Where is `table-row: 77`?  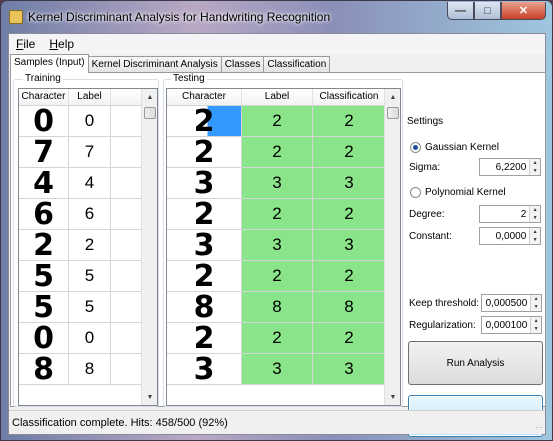 table-row: 77 is located at coordinates (81, 152).